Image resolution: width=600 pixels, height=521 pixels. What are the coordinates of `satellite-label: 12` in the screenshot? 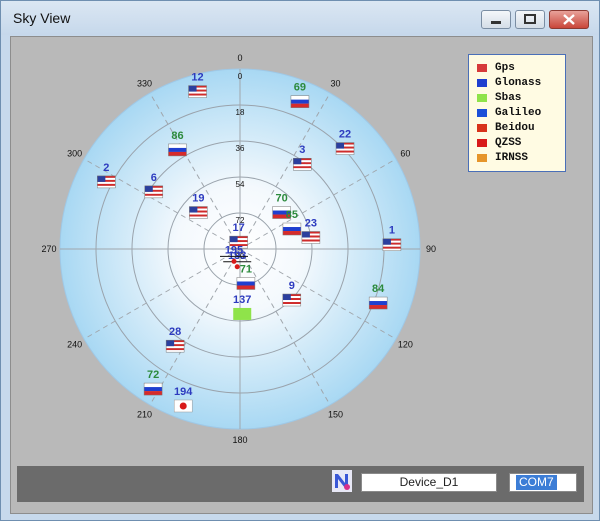 It's located at (197, 78).